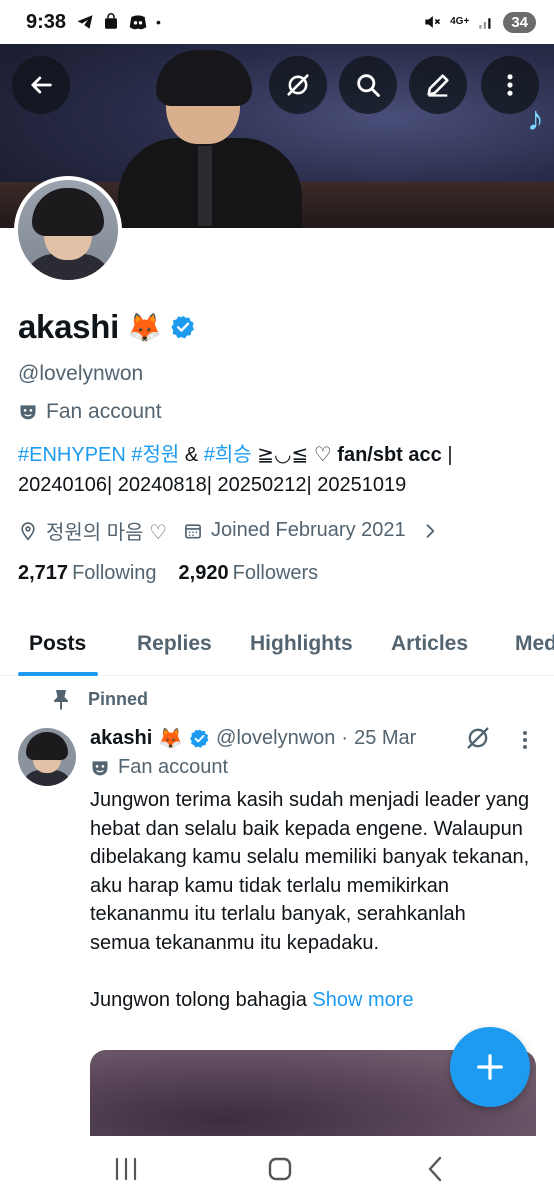 This screenshot has height=1200, width=554. Describe the element at coordinates (68, 230) in the screenshot. I see `profile-avatar` at that location.